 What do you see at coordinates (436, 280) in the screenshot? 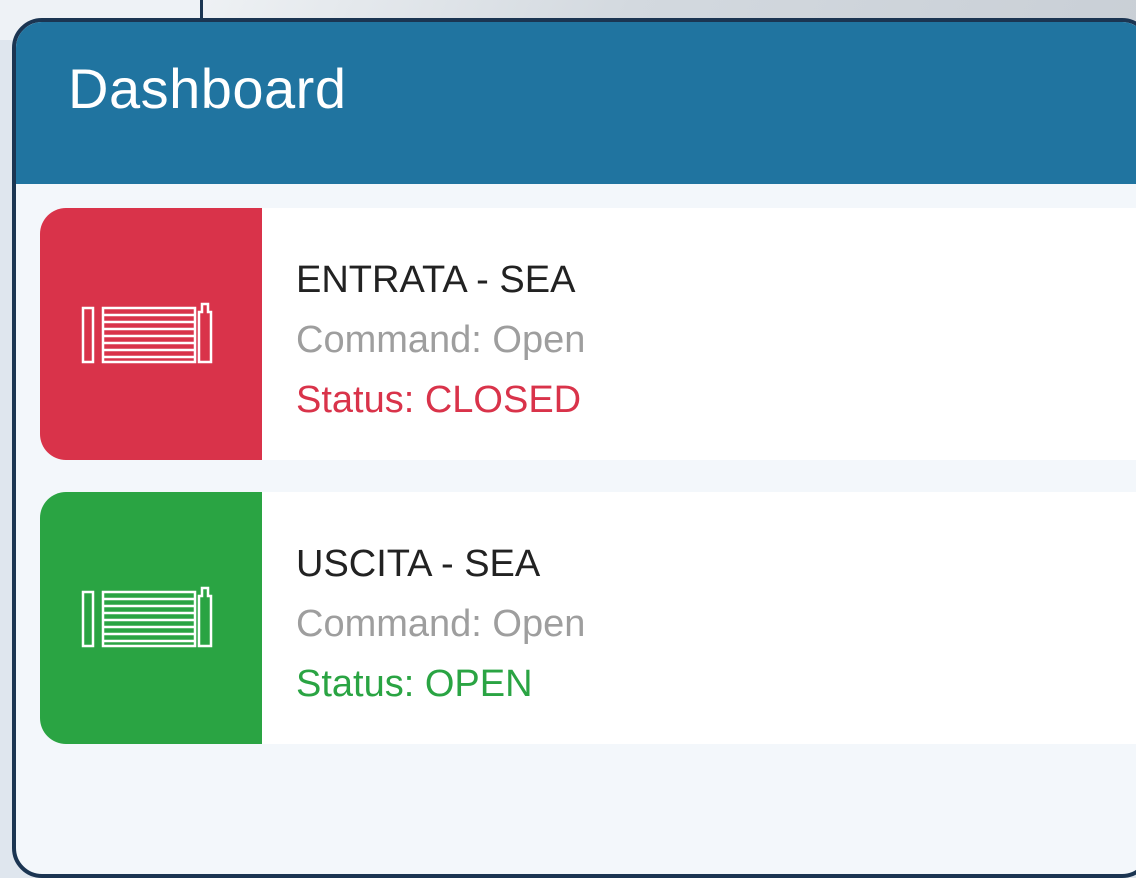
I see `gate-name: ENTRATA - SEA` at bounding box center [436, 280].